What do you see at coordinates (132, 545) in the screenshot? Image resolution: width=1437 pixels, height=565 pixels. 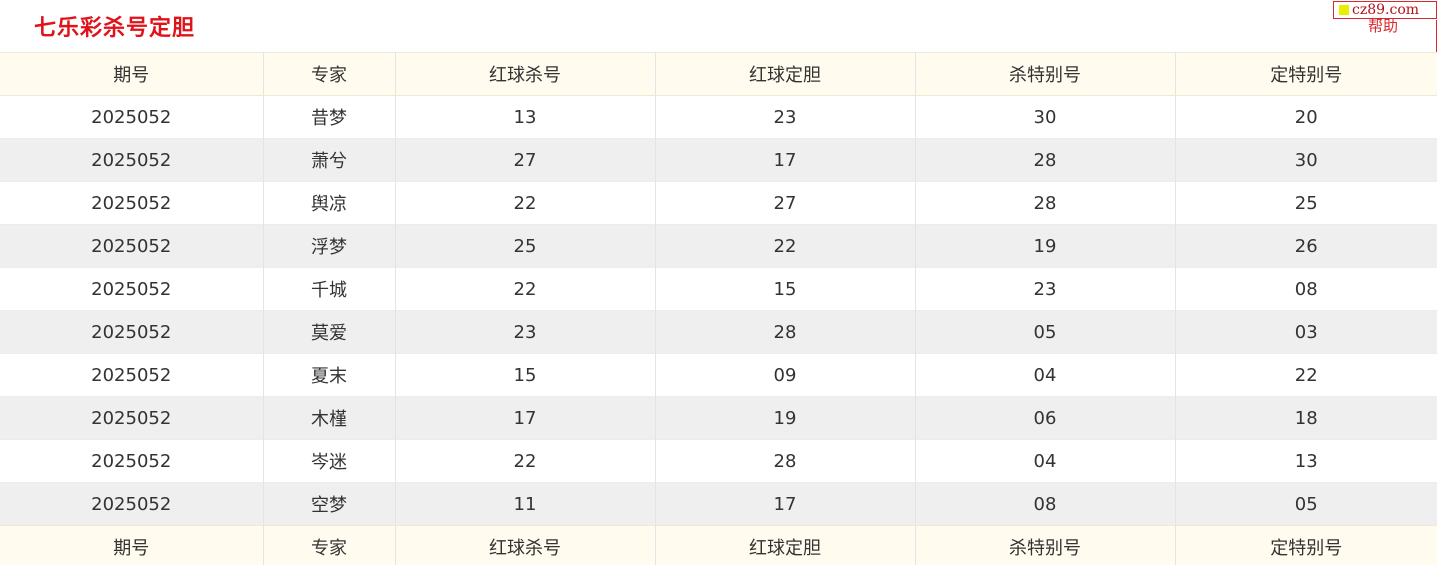 I see `footer-issue: 期号` at bounding box center [132, 545].